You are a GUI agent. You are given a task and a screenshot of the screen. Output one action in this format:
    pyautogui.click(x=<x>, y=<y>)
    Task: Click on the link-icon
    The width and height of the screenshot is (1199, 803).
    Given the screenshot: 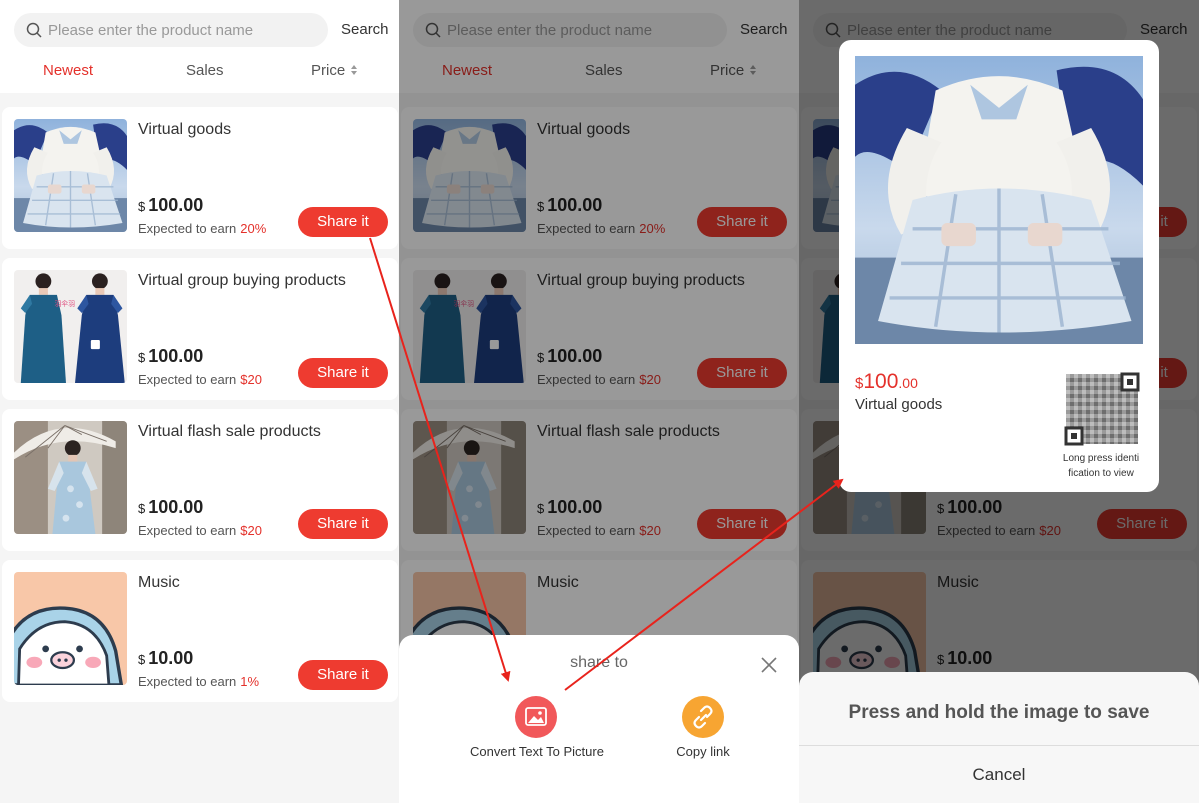 What is the action you would take?
    pyautogui.click(x=703, y=717)
    